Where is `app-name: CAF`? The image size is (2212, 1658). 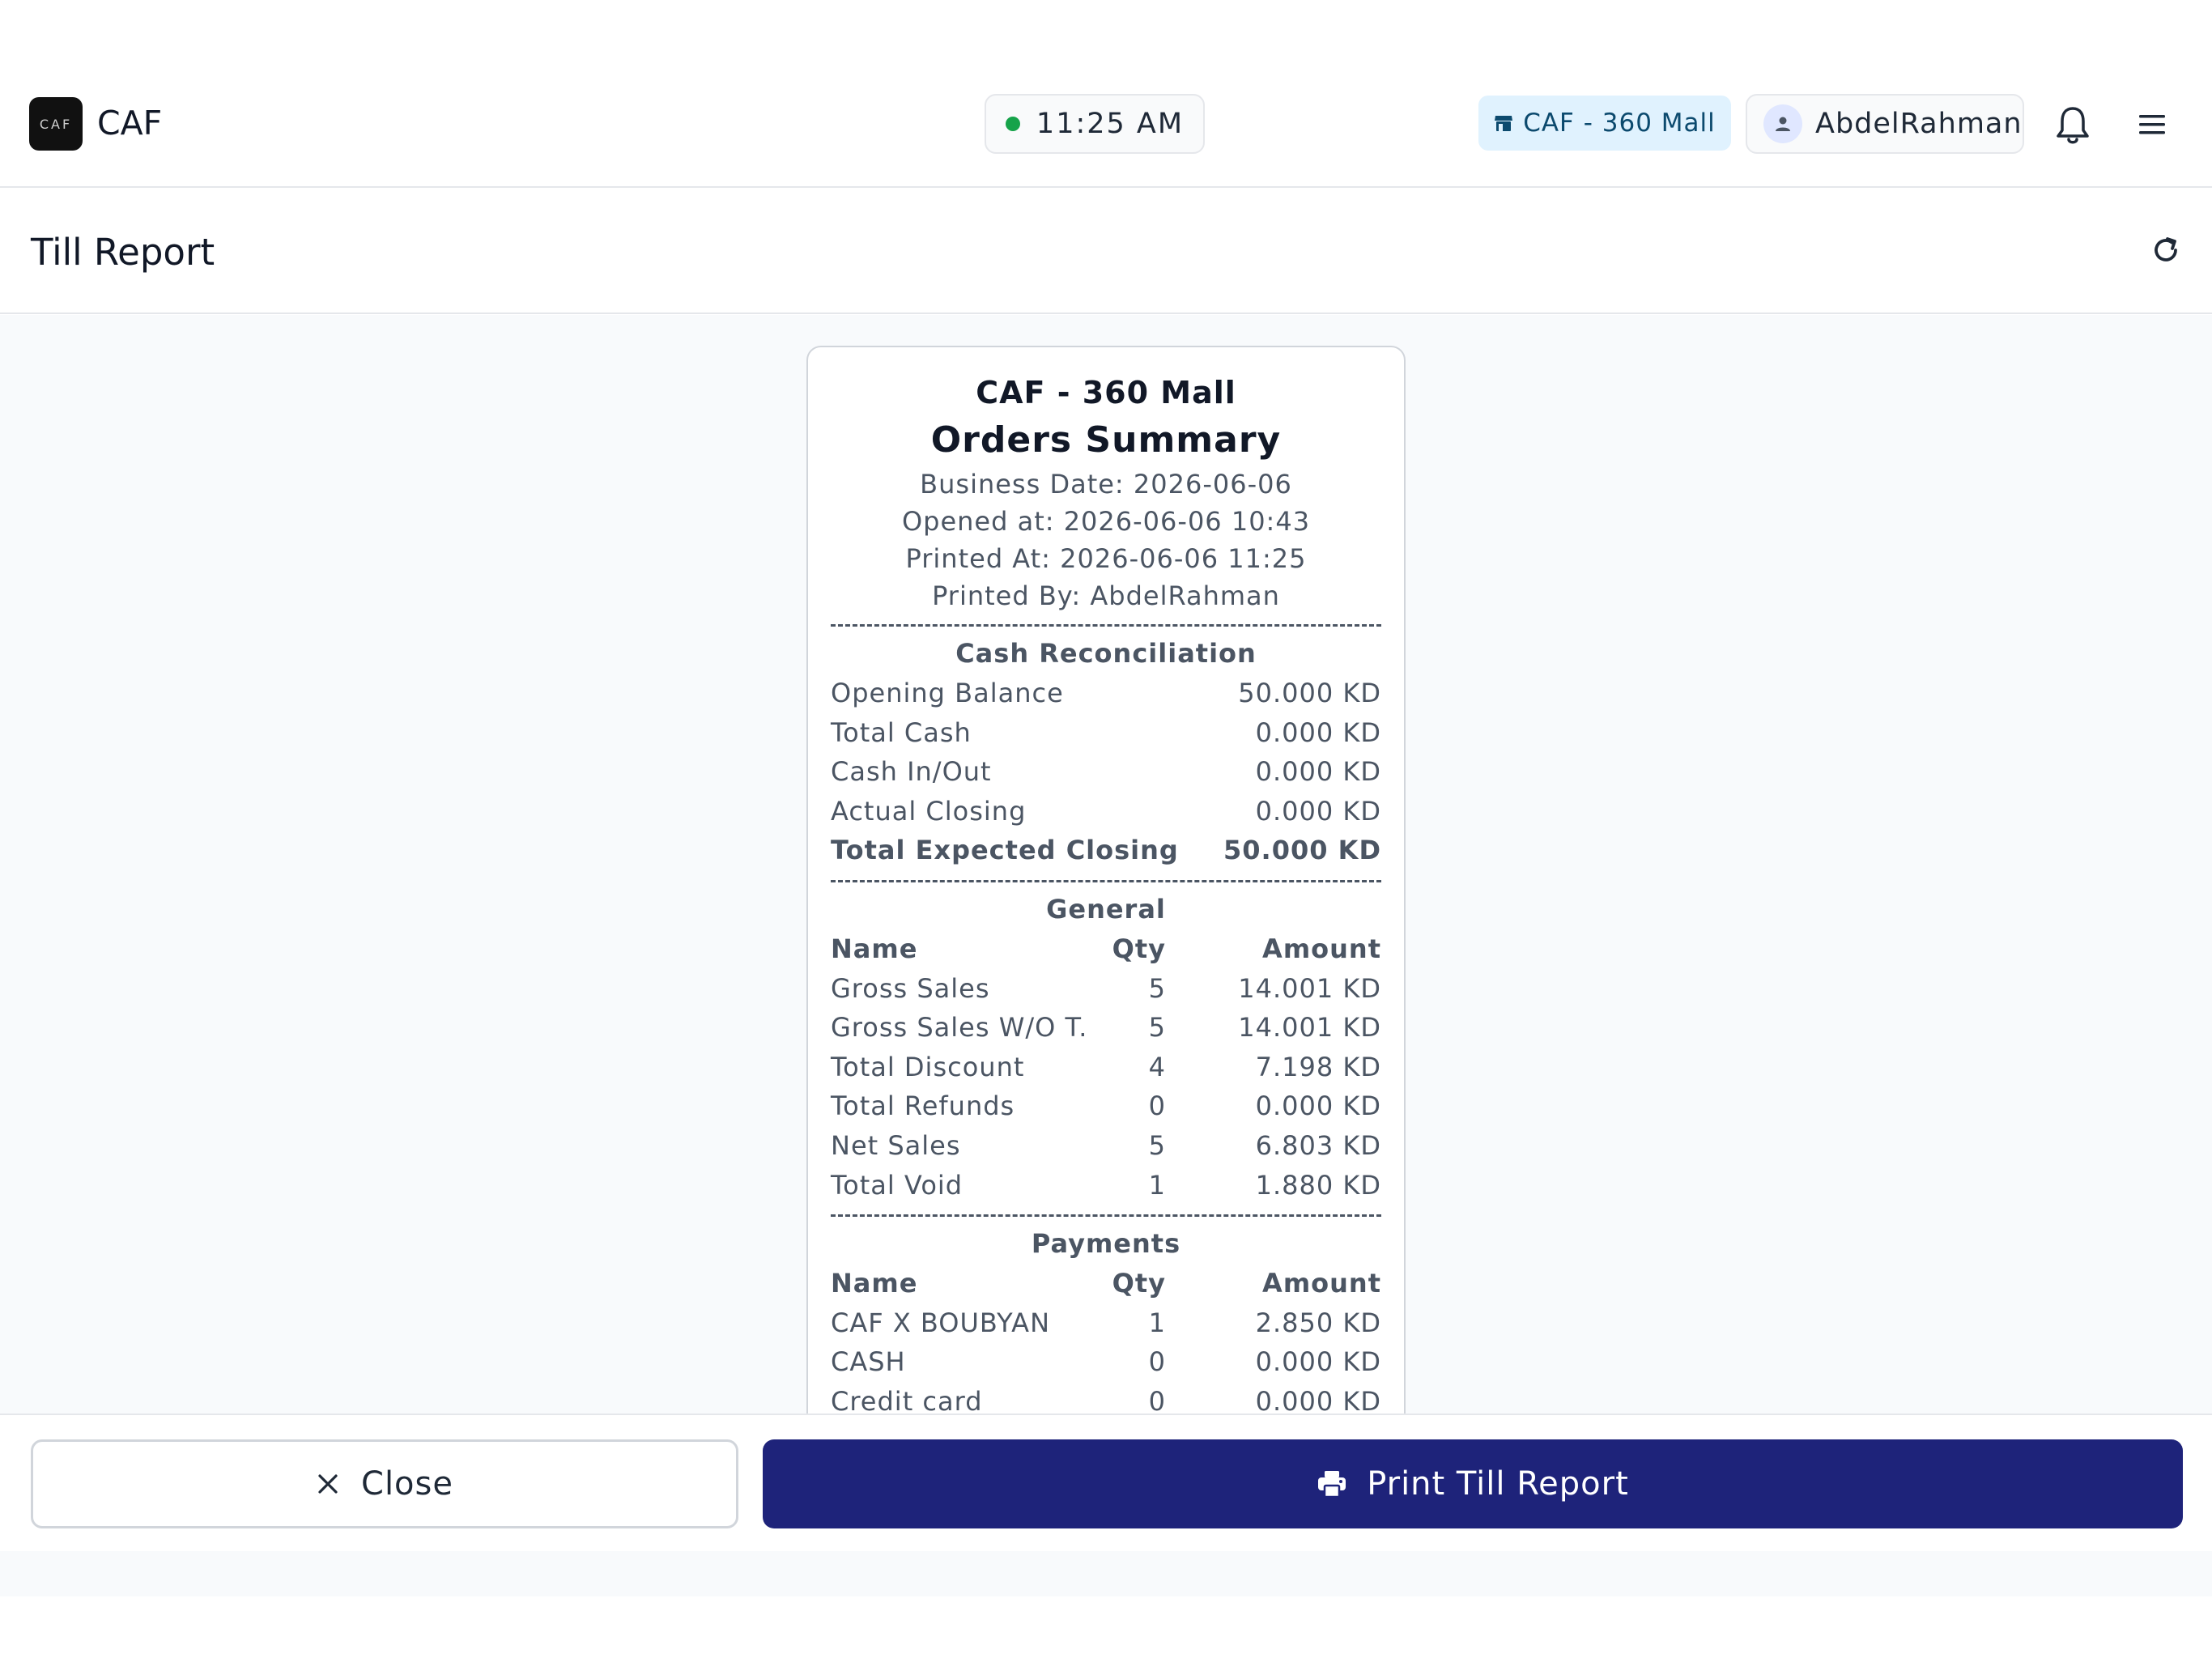
app-name: CAF is located at coordinates (130, 123).